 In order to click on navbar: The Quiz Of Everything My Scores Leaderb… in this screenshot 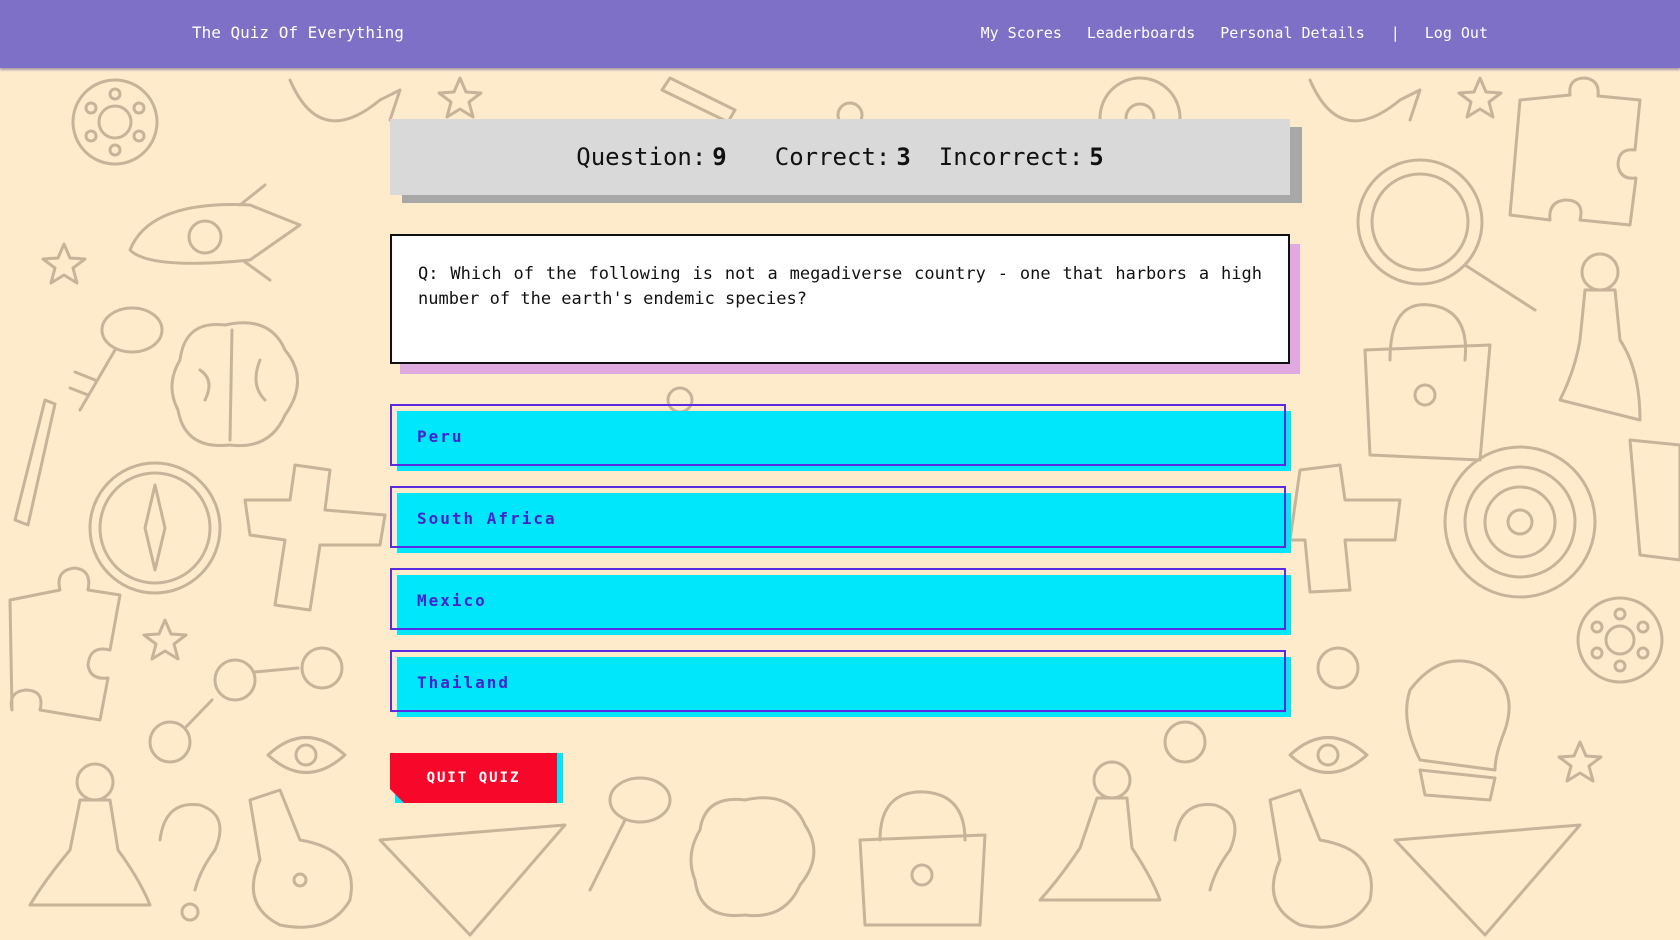, I will do `click(840, 34)`.